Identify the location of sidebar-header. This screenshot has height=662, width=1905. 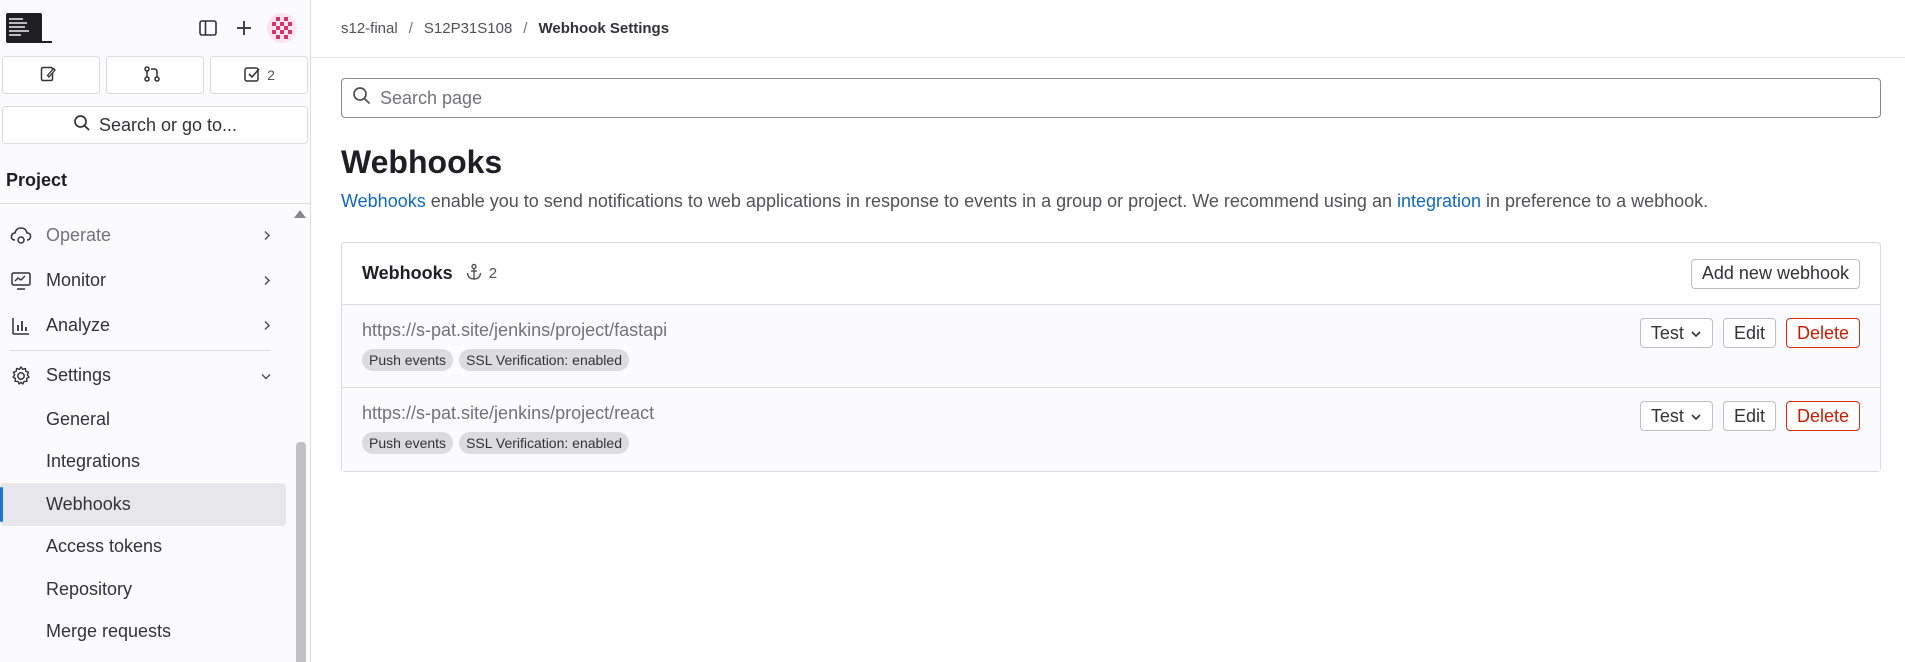
(155, 28).